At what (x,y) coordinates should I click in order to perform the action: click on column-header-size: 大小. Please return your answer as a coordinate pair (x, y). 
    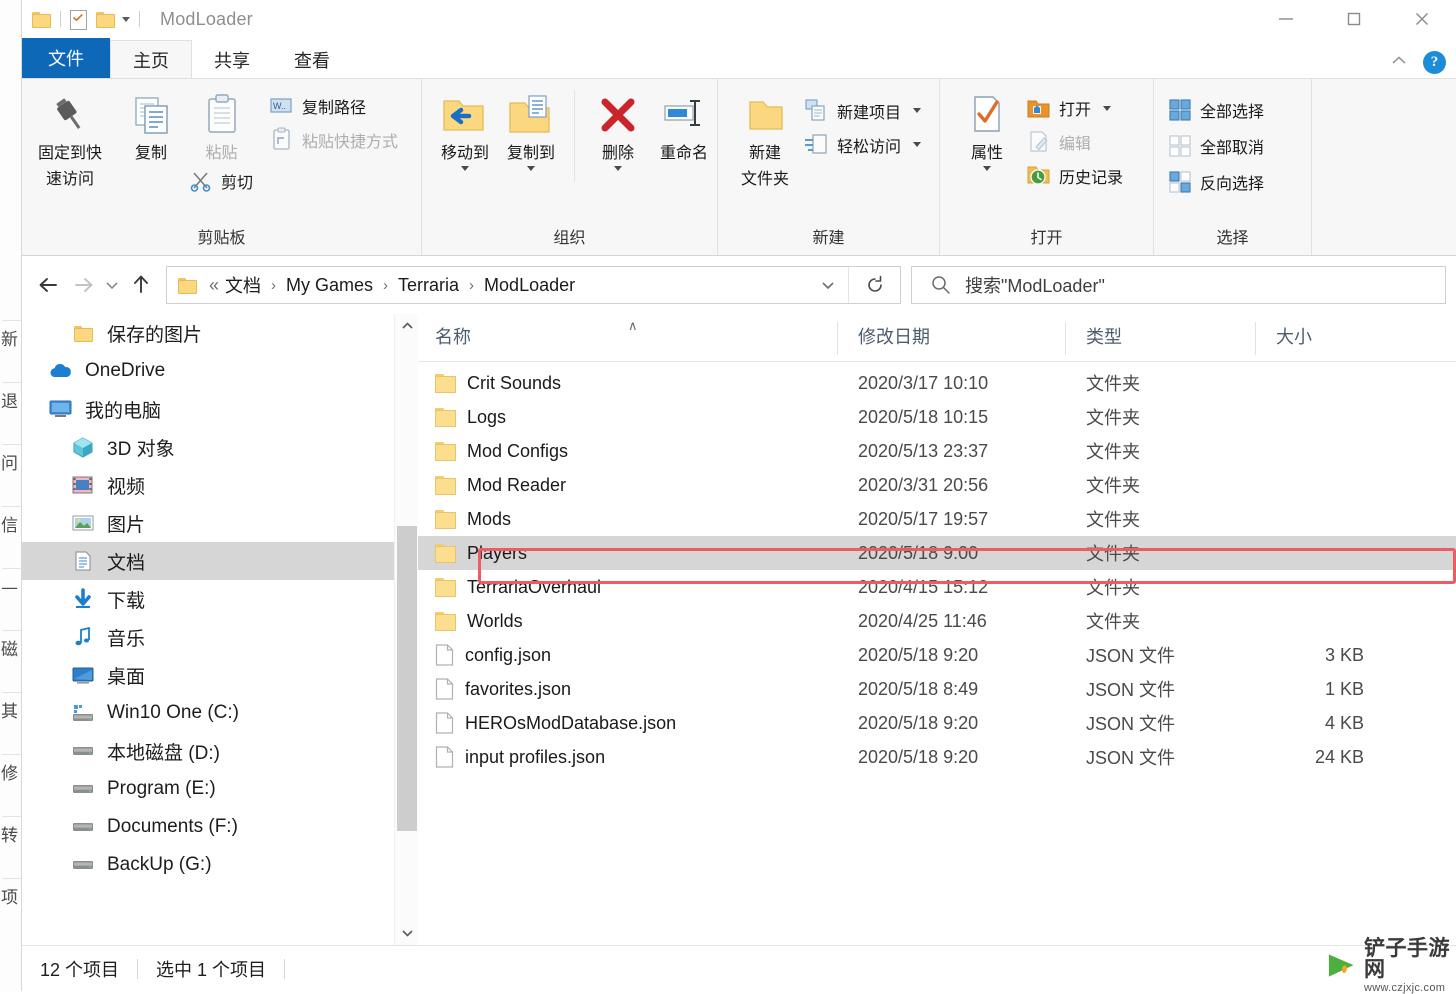
    Looking at the image, I should click on (1321, 337).